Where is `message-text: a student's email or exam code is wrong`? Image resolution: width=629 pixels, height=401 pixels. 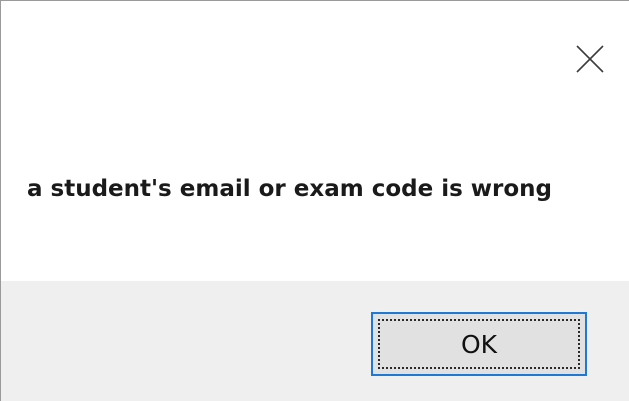 message-text: a student's email or exam code is wrong is located at coordinates (290, 189).